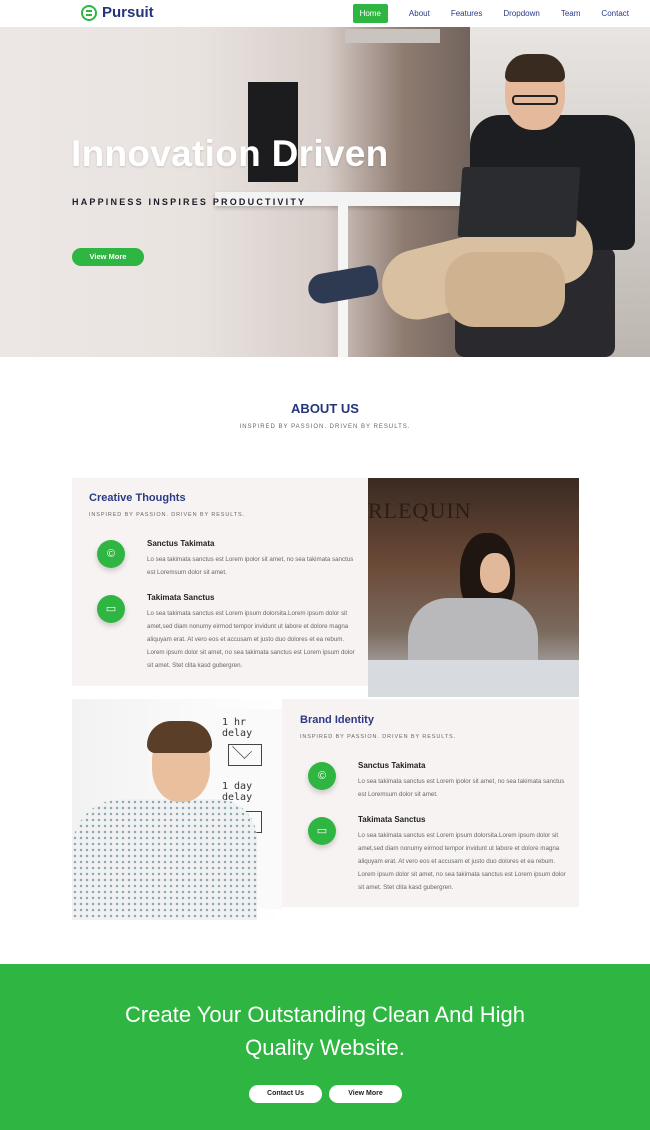 This screenshot has height=1130, width=650. Describe the element at coordinates (521, 13) in the screenshot. I see `nav-item-dropdown: Dropdown` at that location.